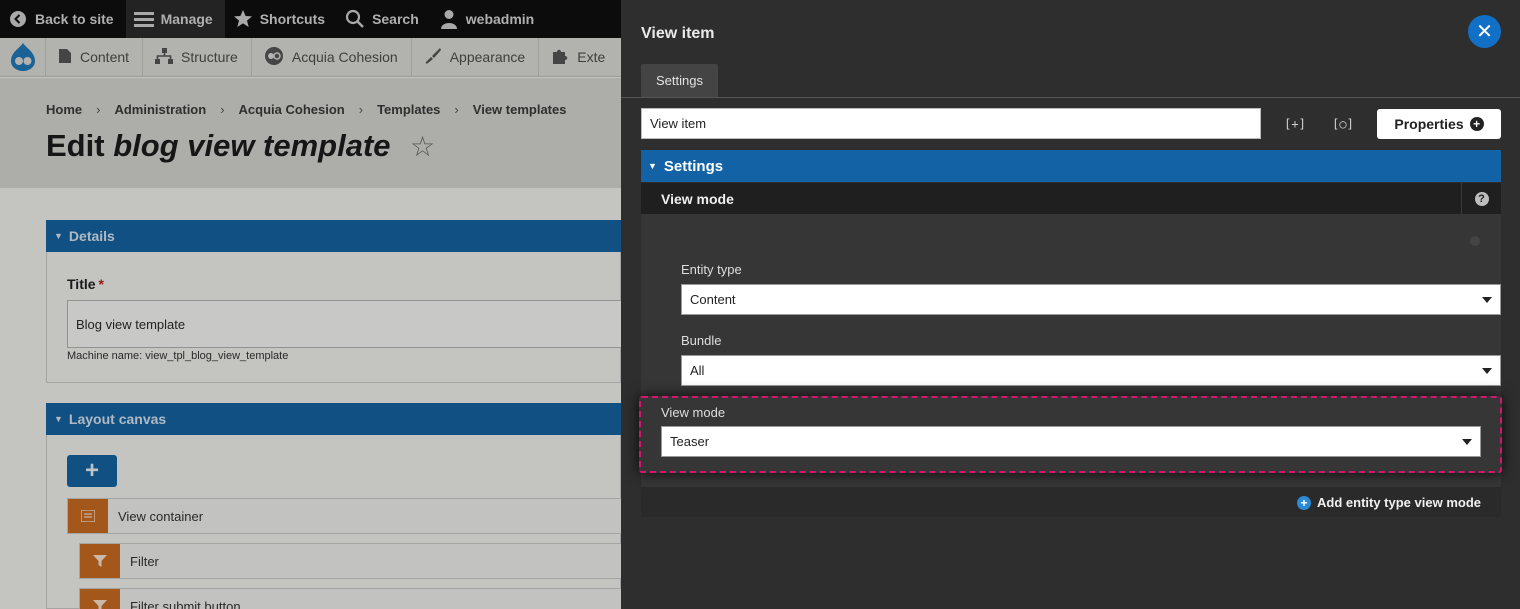 This screenshot has height=609, width=1520. Describe the element at coordinates (1399, 502) in the screenshot. I see `add-entity-type-view-mode-label: Add entity type view mode` at that location.